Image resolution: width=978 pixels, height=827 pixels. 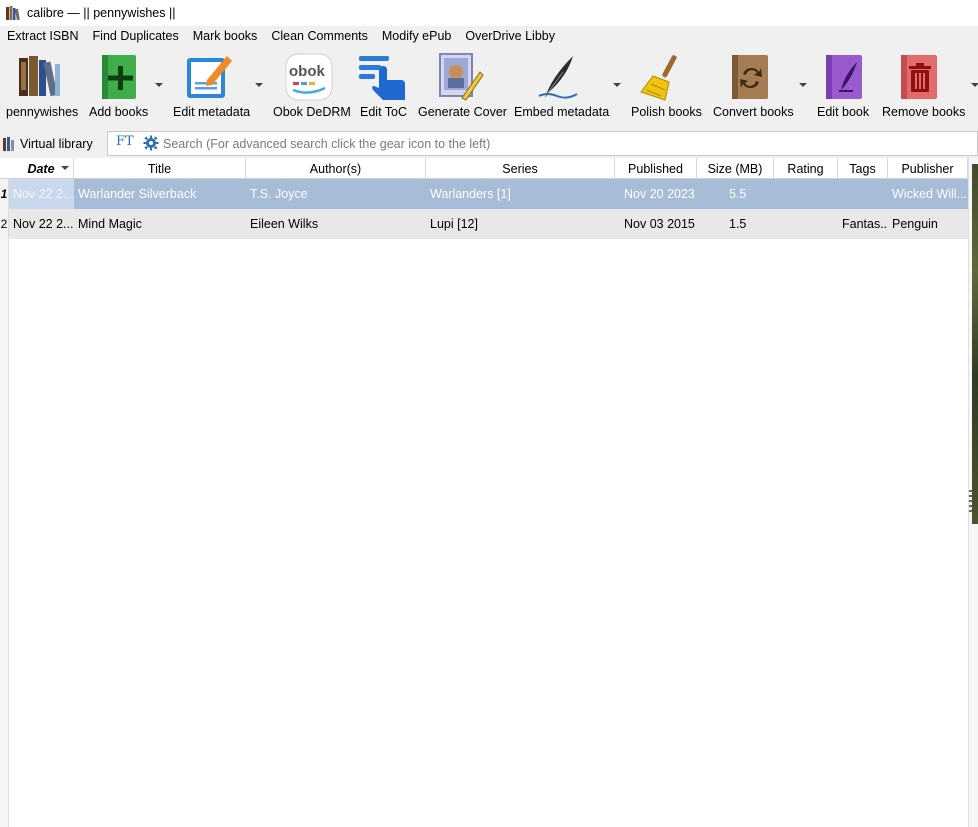 I want to click on cell-title: Mind Magic, so click(x=110, y=224).